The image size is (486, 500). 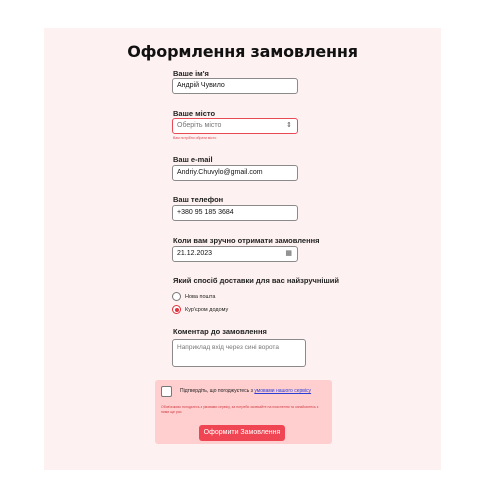 What do you see at coordinates (176, 296) in the screenshot?
I see `radio-button` at bounding box center [176, 296].